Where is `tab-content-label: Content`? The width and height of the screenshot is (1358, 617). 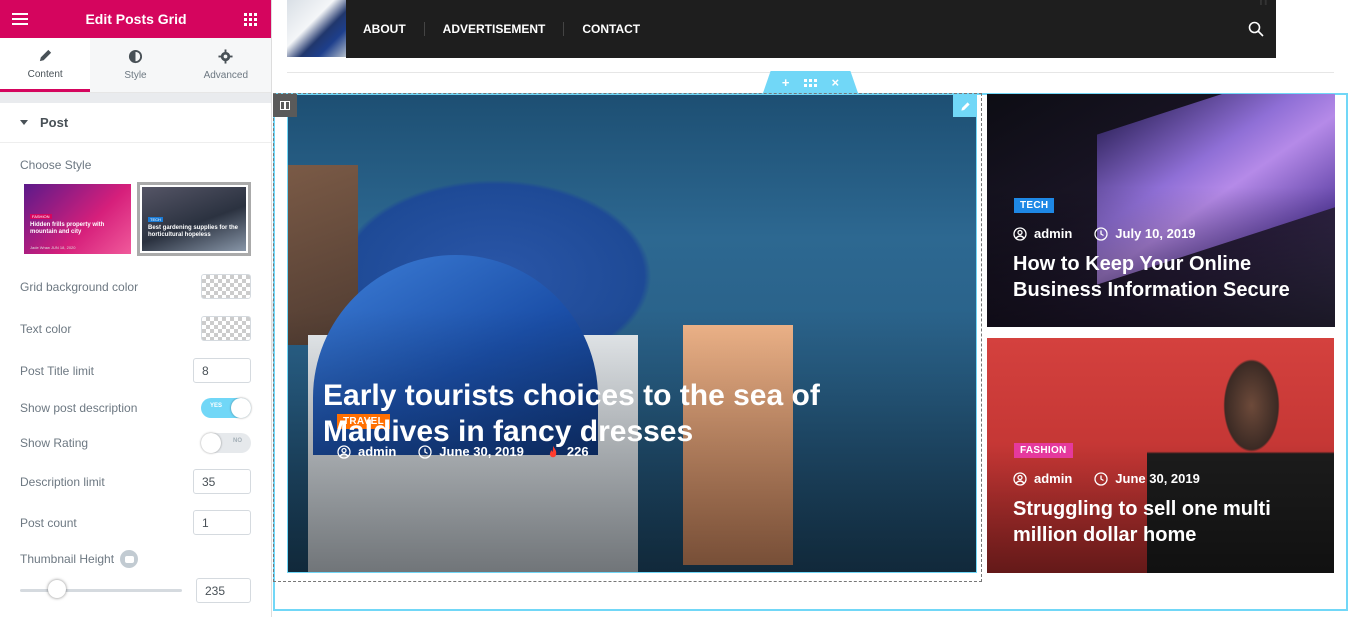
tab-content-label: Content is located at coordinates (45, 74).